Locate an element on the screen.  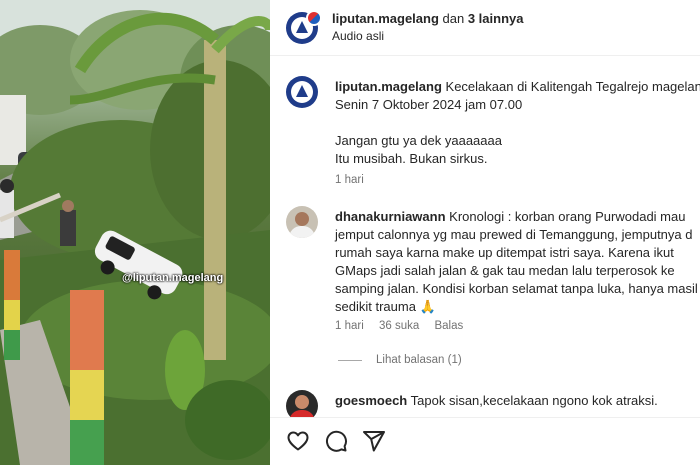
post-authors: liputan.magelang dan 3 lainnya is located at coordinates (427, 18).